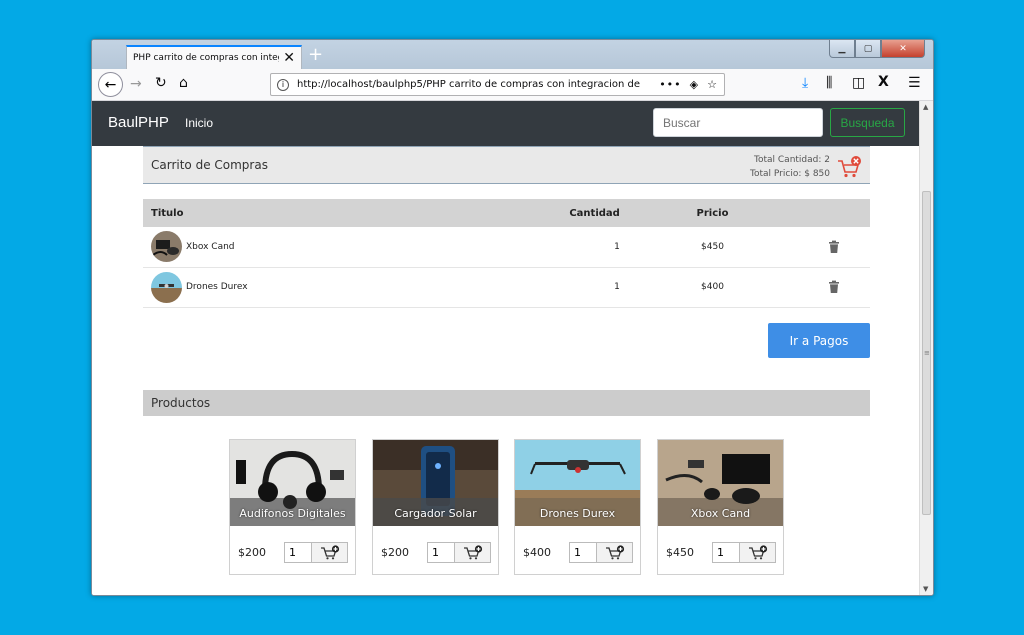  What do you see at coordinates (712, 287) in the screenshot?
I see `cart-item-price: $400` at bounding box center [712, 287].